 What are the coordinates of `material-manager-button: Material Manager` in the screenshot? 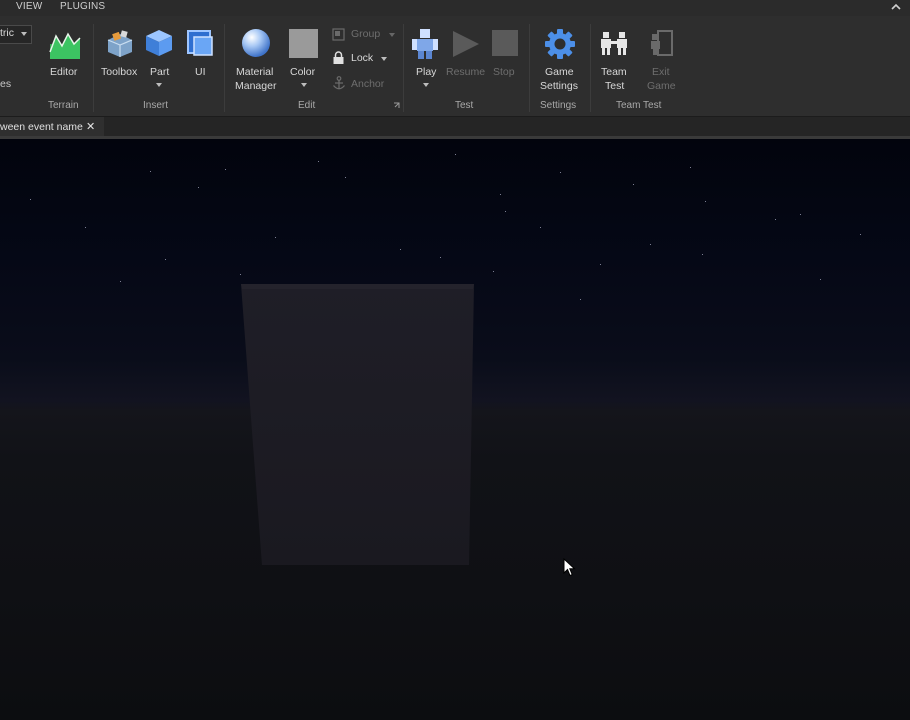 It's located at (256, 61).